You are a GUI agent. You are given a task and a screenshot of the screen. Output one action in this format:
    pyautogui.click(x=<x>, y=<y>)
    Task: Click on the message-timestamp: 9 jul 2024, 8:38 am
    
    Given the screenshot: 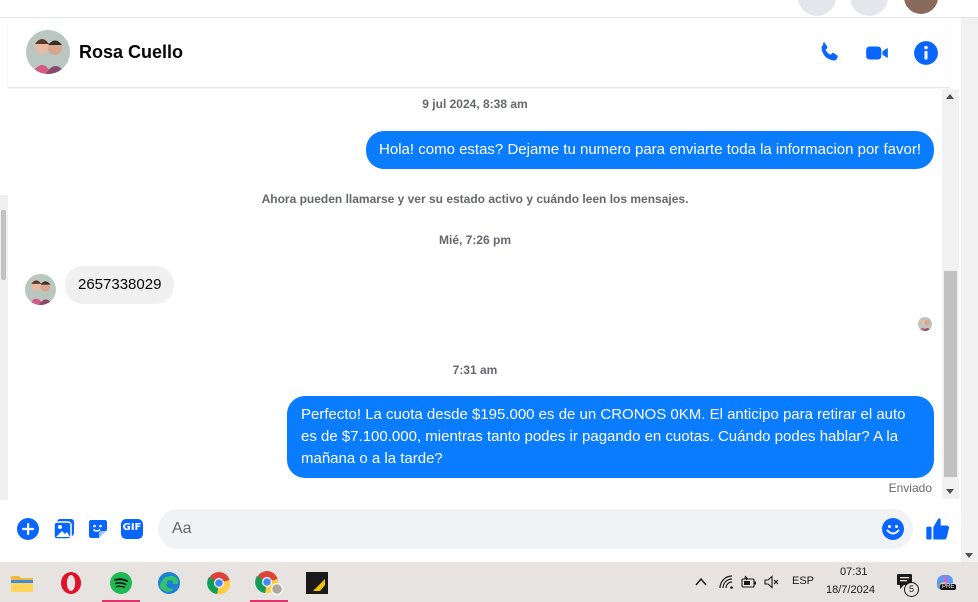 What is the action you would take?
    pyautogui.click(x=475, y=104)
    